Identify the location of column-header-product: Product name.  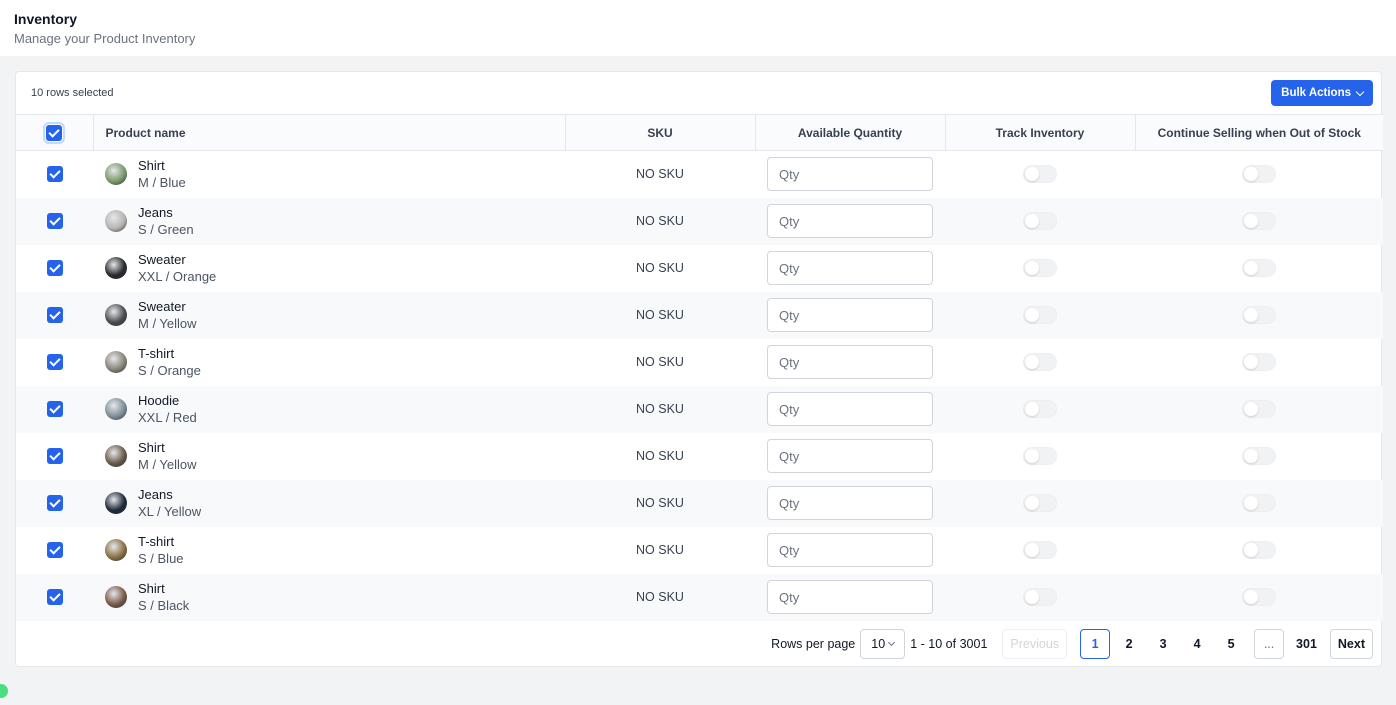
(328, 132).